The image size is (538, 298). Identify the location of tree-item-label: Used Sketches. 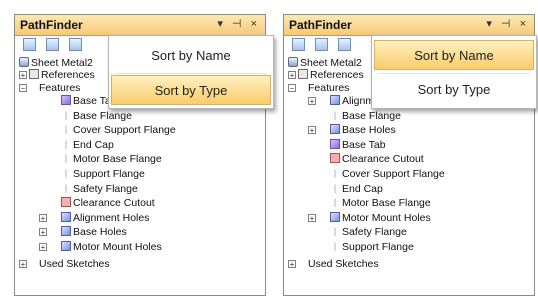
(74, 264).